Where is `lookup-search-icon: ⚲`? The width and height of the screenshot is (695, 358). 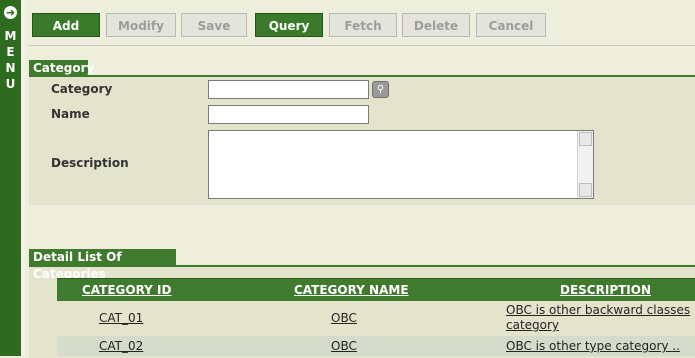 lookup-search-icon: ⚲ is located at coordinates (380, 89).